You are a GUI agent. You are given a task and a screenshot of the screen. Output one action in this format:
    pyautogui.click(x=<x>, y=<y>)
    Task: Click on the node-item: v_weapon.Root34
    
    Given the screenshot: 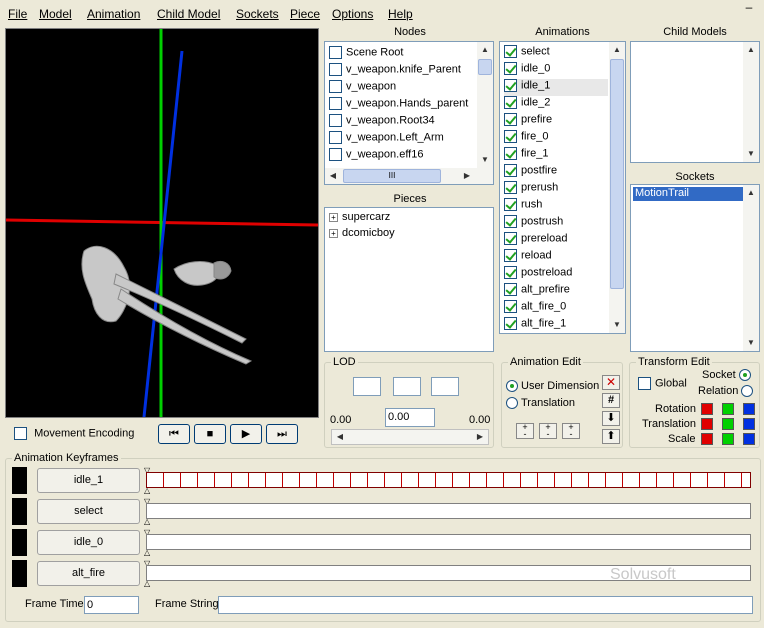 What is the action you would take?
    pyautogui.click(x=382, y=122)
    